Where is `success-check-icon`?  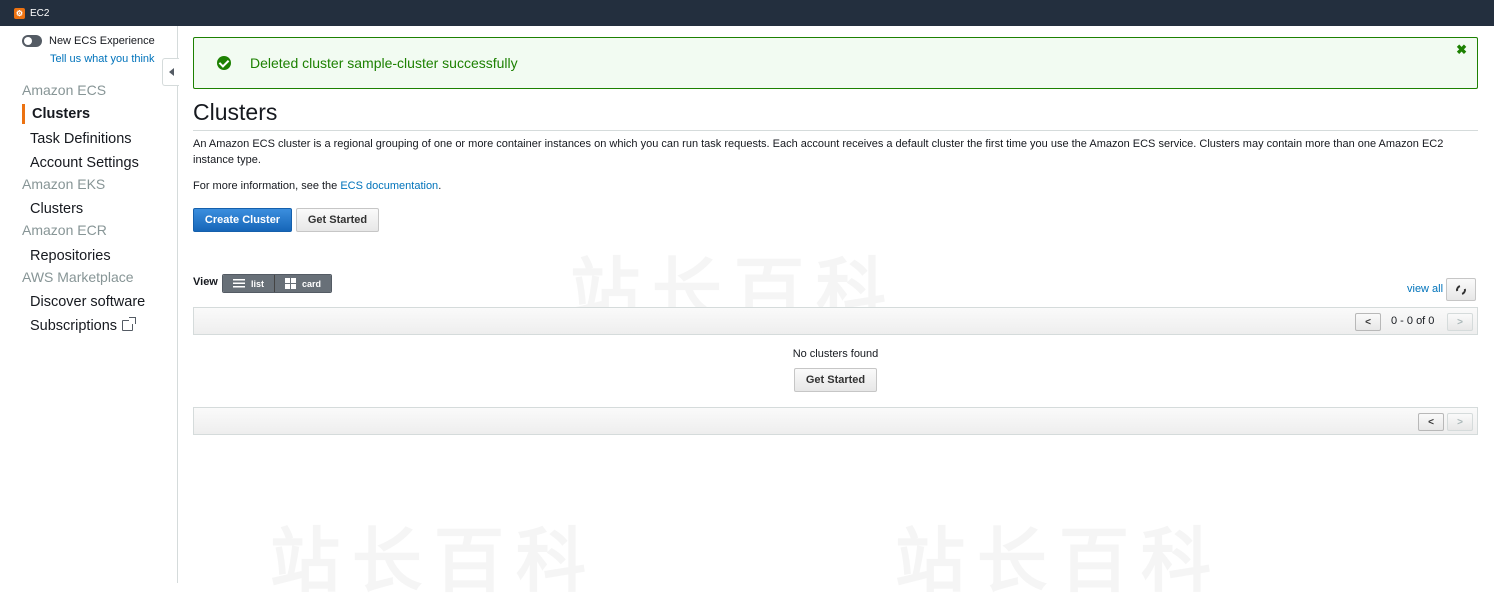
success-check-icon is located at coordinates (224, 63).